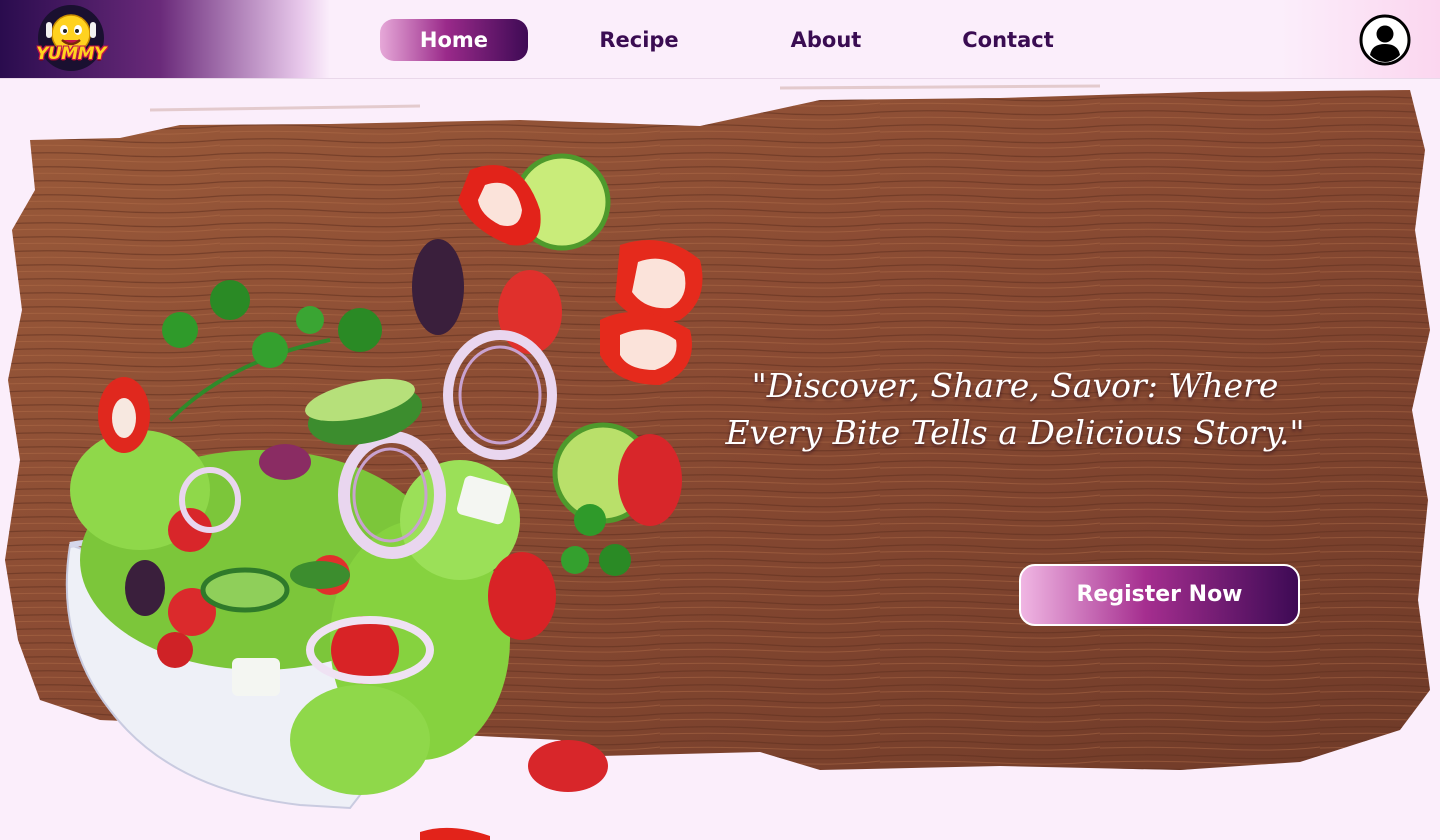 Image resolution: width=1440 pixels, height=840 pixels. I want to click on logo: YUMMY, so click(71, 40).